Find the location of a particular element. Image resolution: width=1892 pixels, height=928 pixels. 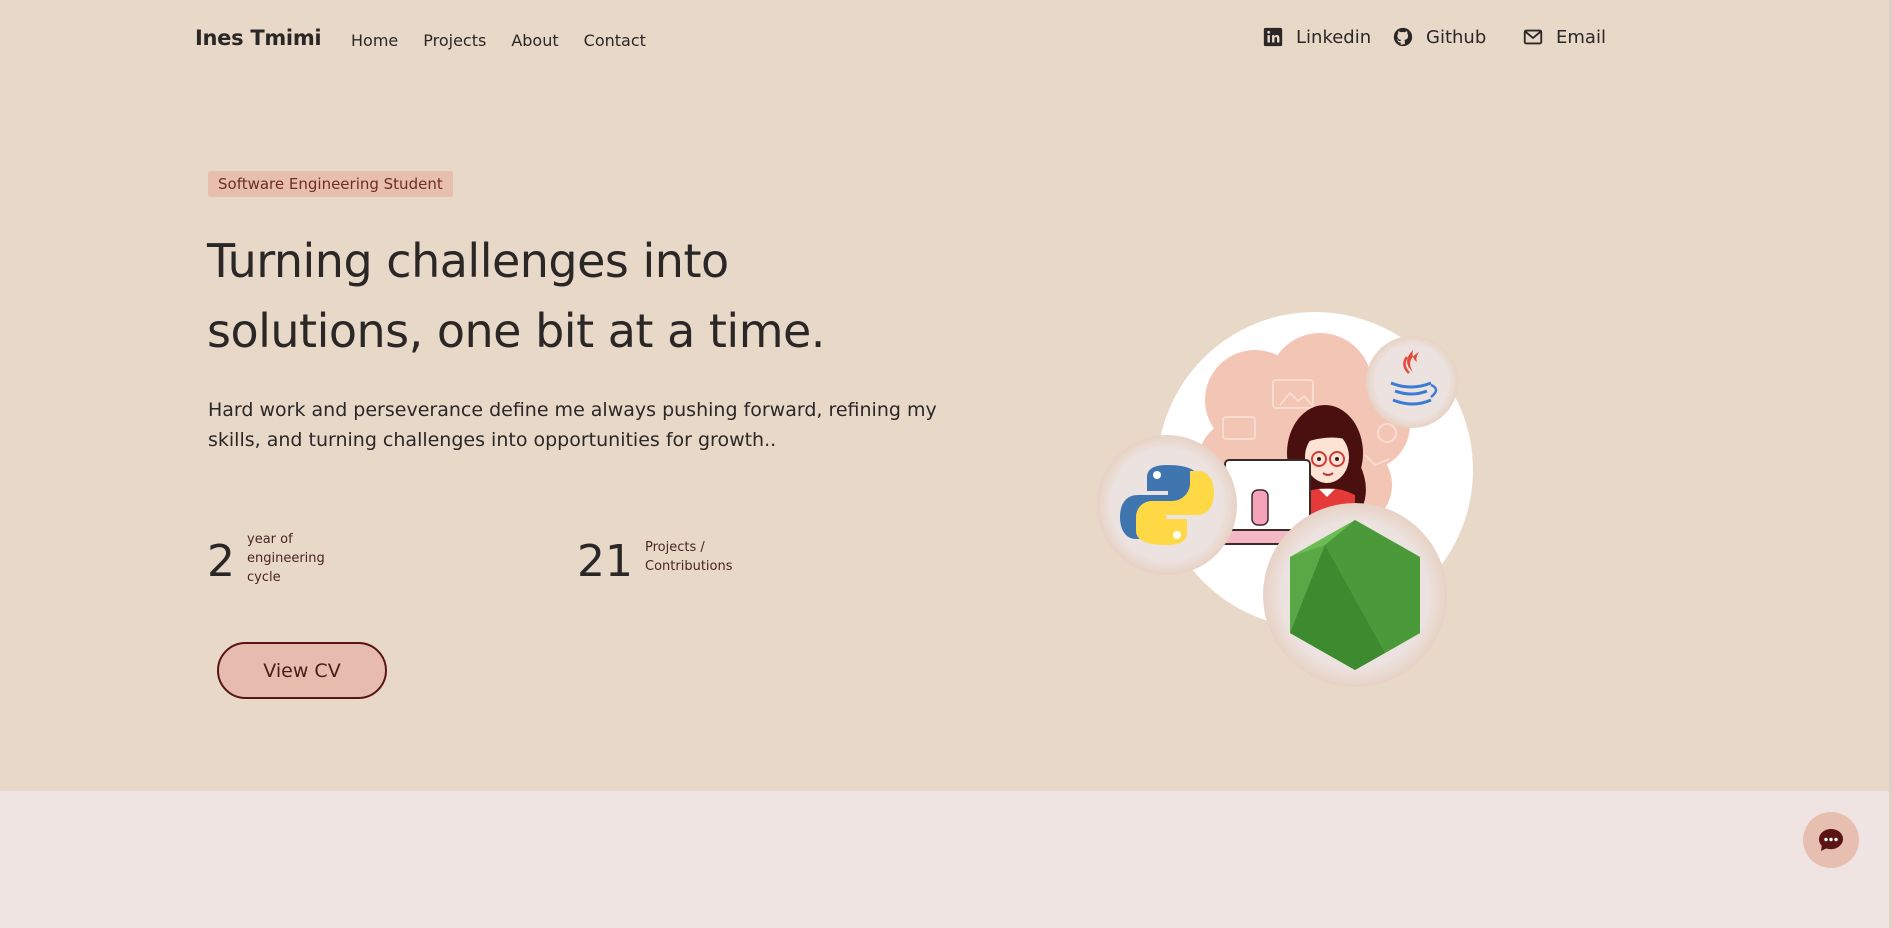

nav-link-projects: Projects is located at coordinates (454, 40).